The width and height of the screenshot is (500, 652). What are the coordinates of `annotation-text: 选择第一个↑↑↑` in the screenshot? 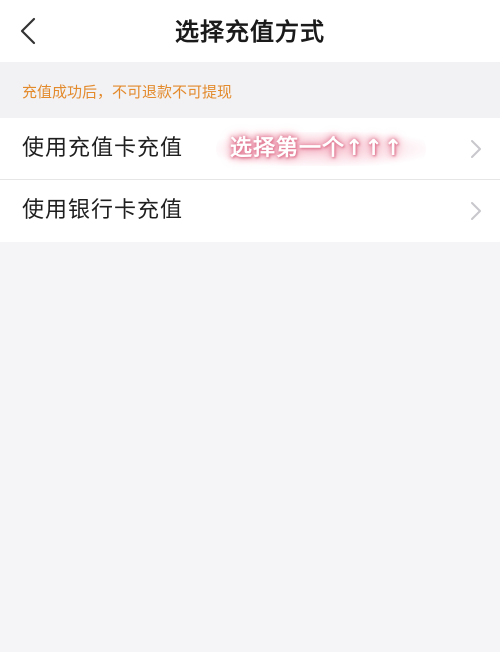 It's located at (317, 148).